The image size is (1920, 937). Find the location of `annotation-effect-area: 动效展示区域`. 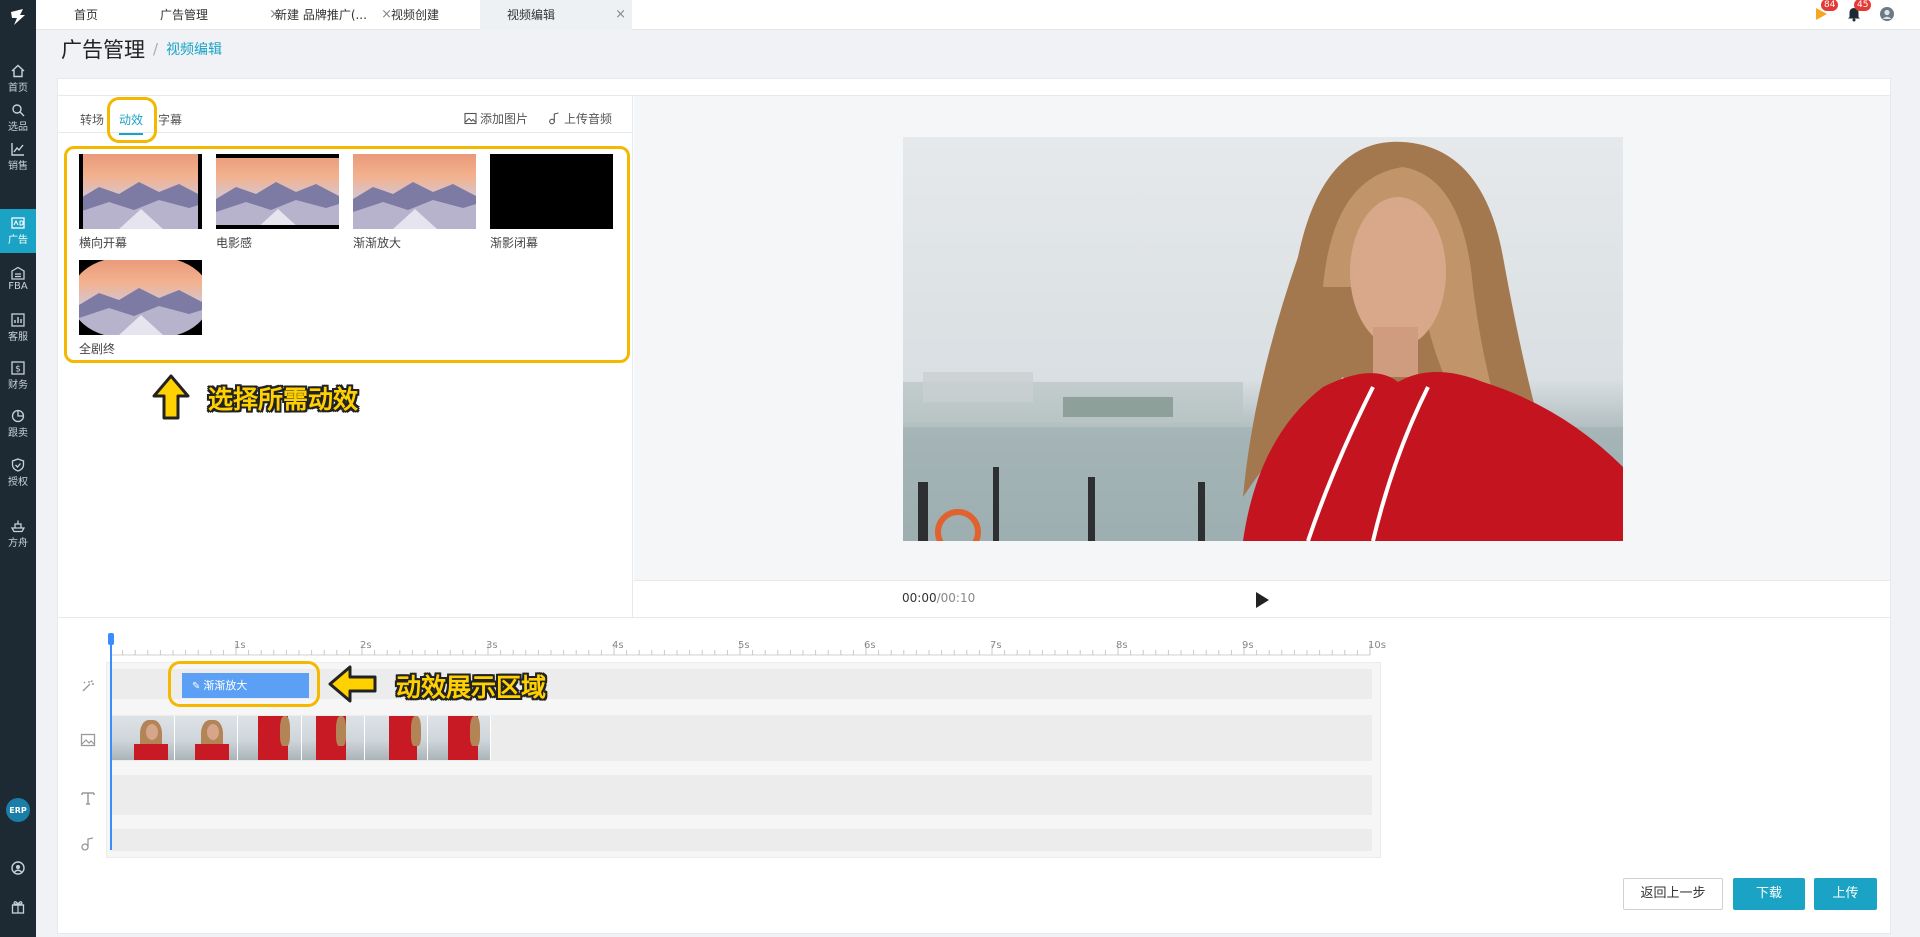

annotation-effect-area: 动效展示区域 is located at coordinates (471, 687).